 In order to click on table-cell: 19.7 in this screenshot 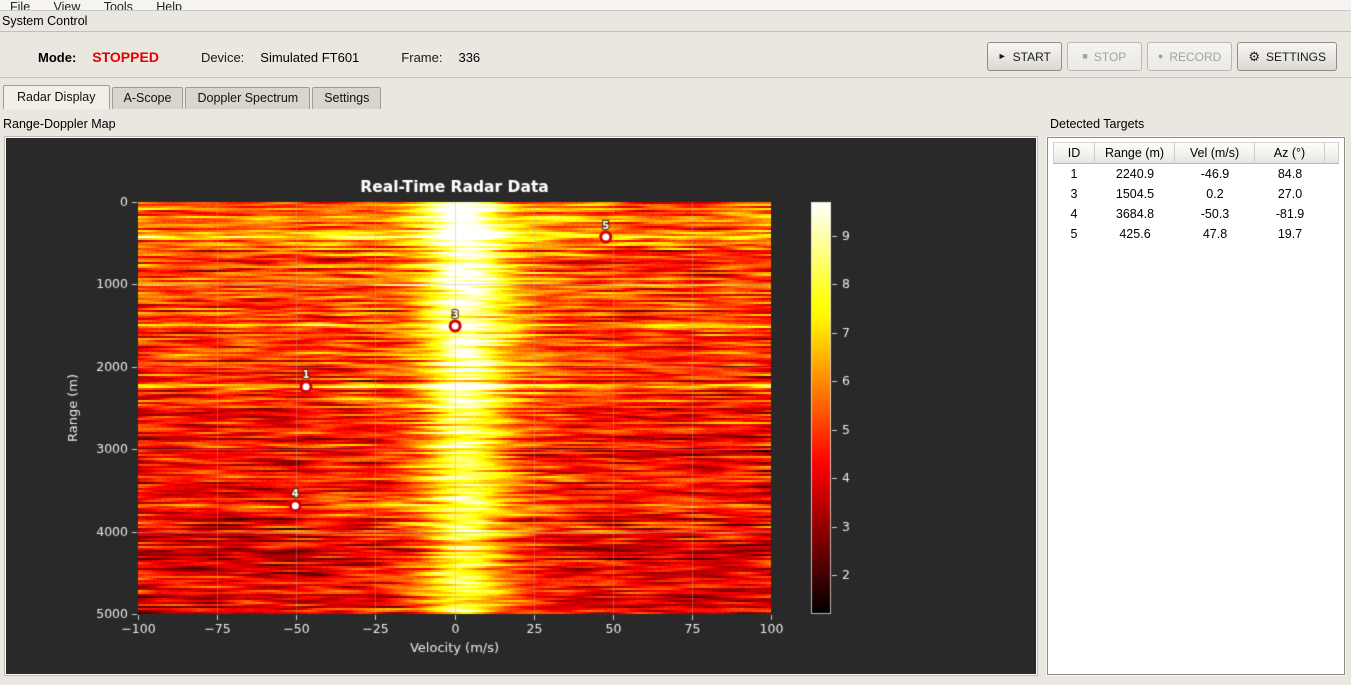, I will do `click(1290, 234)`.